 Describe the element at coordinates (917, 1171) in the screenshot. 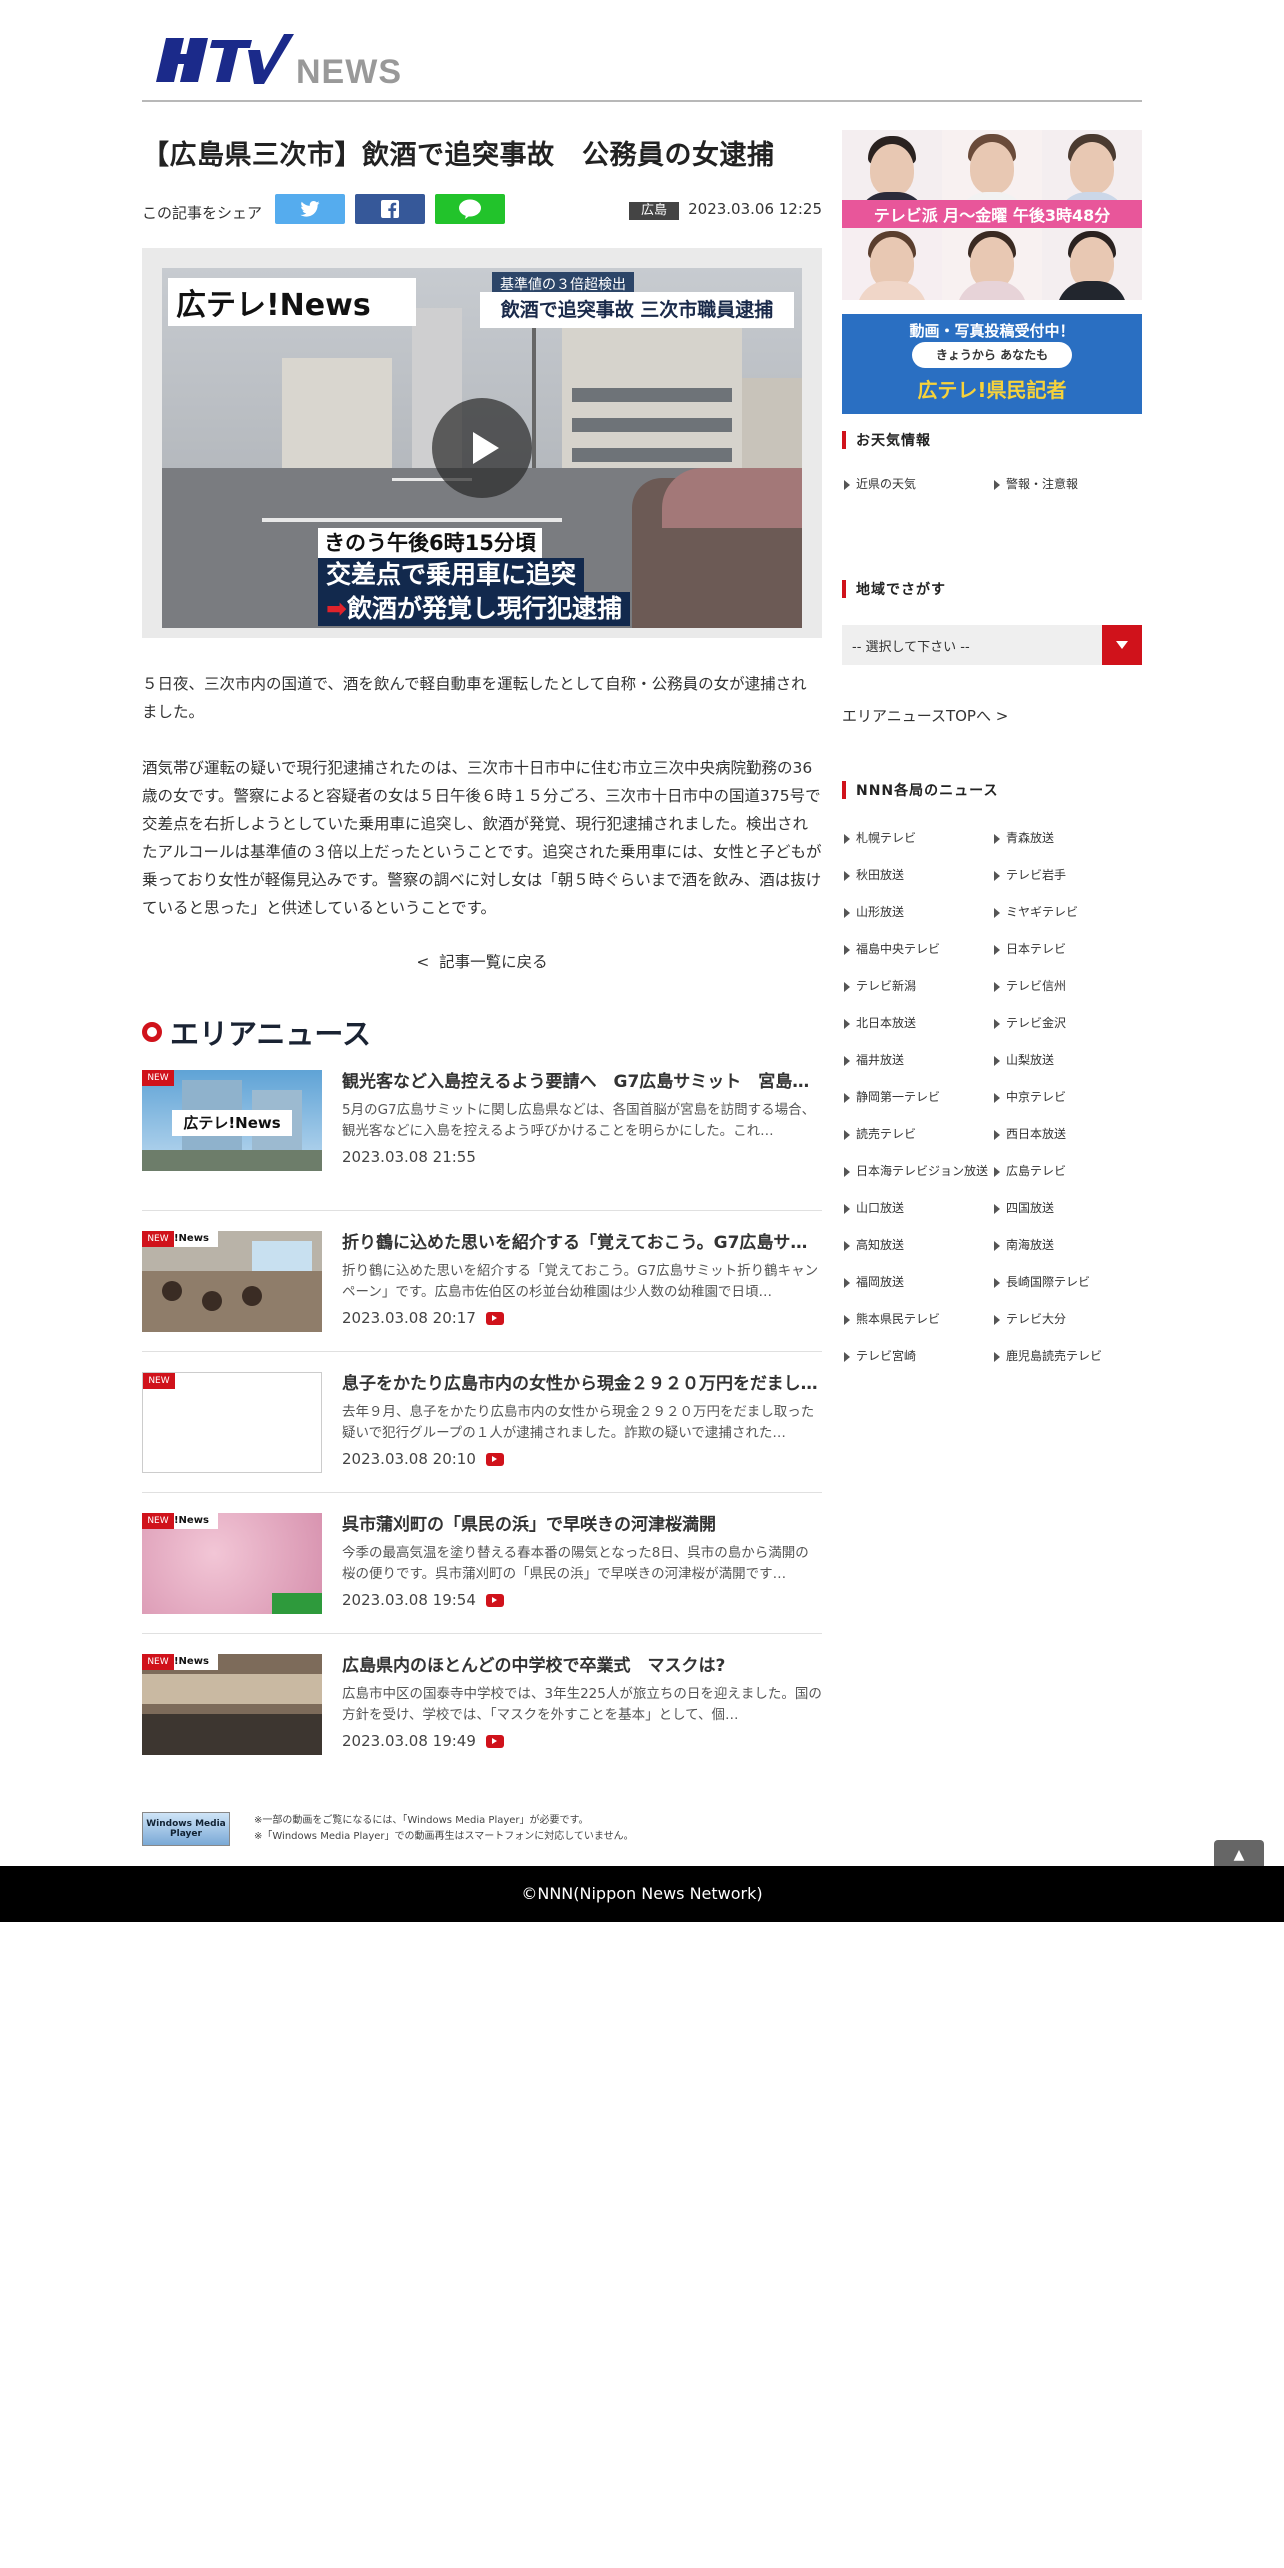

I see `nnn-station-link: 日本海テレビジョン放送` at that location.